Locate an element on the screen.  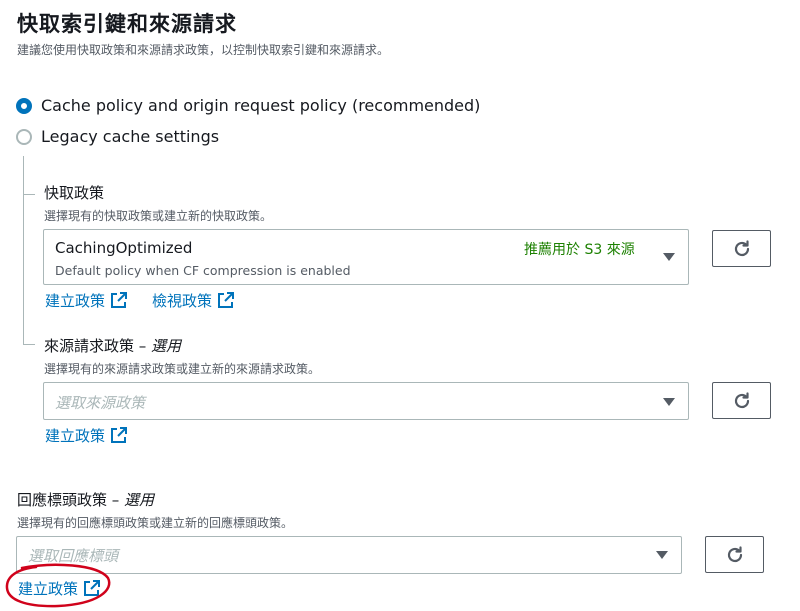
tree-connector is located at coordinates (23, 250).